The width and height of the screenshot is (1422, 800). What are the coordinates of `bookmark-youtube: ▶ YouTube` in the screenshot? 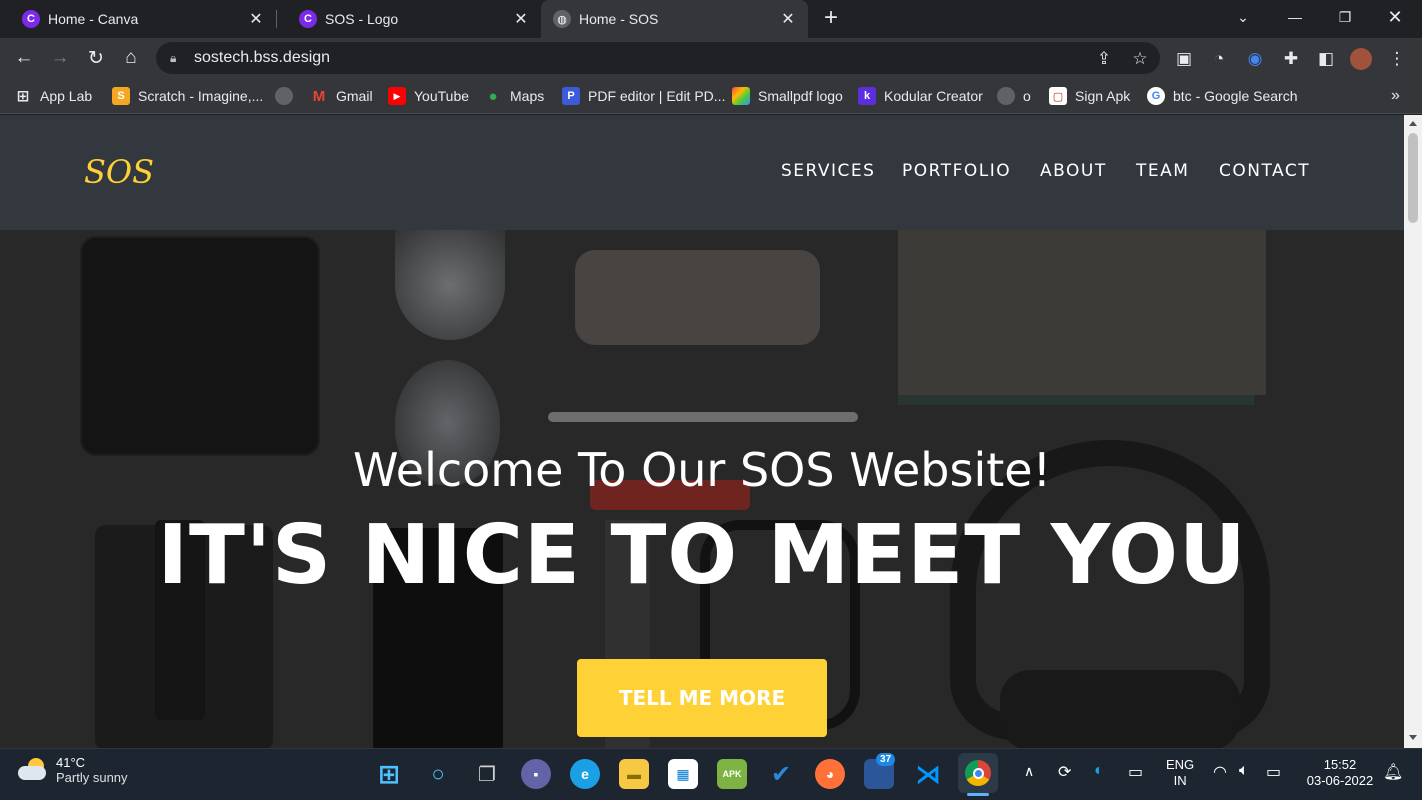 It's located at (428, 96).